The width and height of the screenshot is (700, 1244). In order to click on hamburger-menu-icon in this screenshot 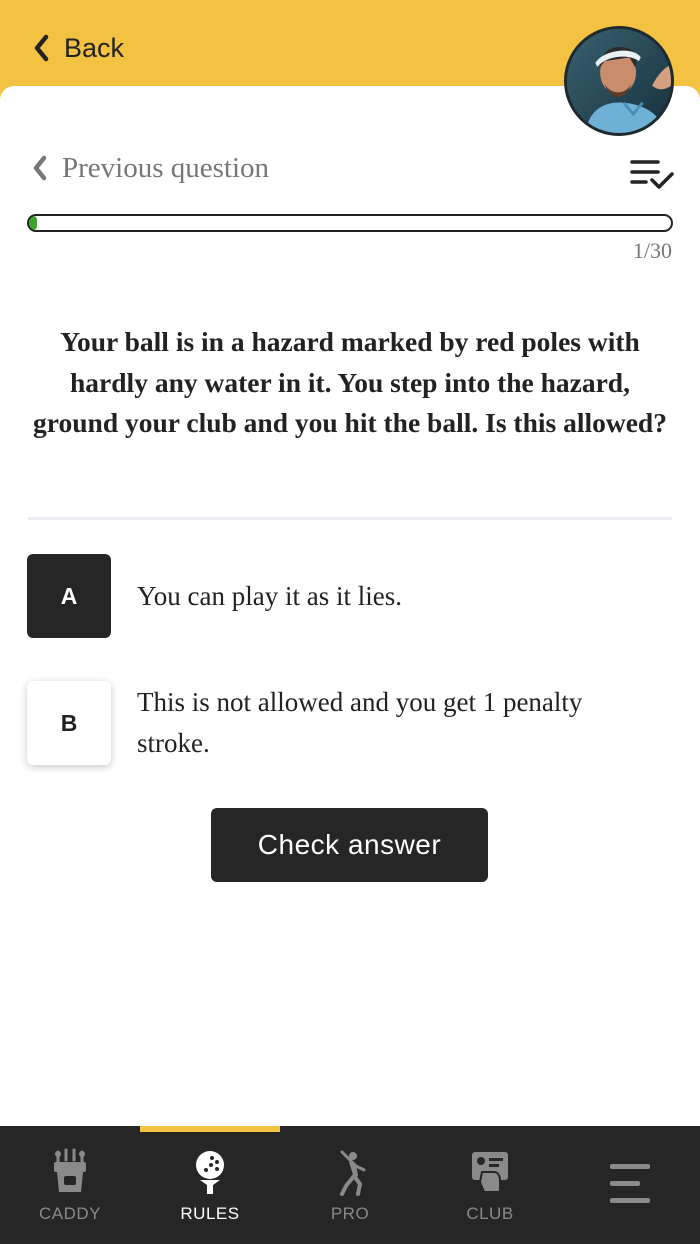, I will do `click(630, 1183)`.